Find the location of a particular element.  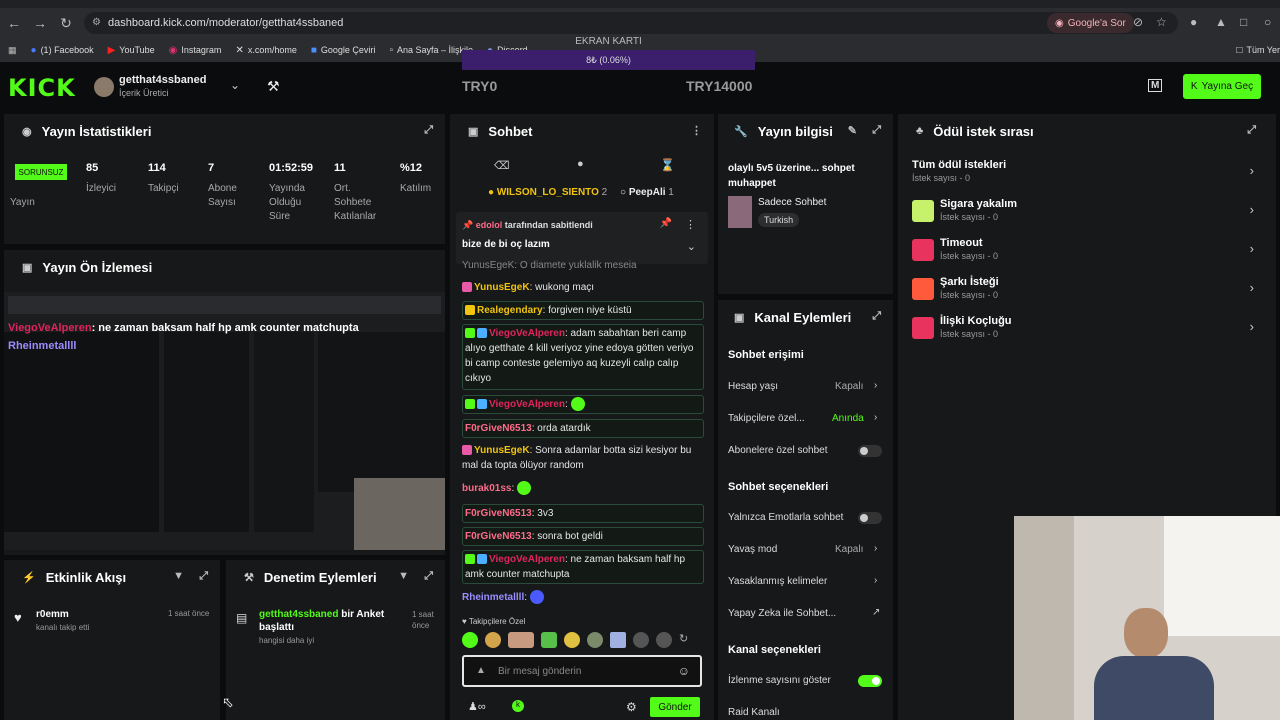

reward-row: Sigara yakalım İstek sayısı - 0 › is located at coordinates (1087, 216).